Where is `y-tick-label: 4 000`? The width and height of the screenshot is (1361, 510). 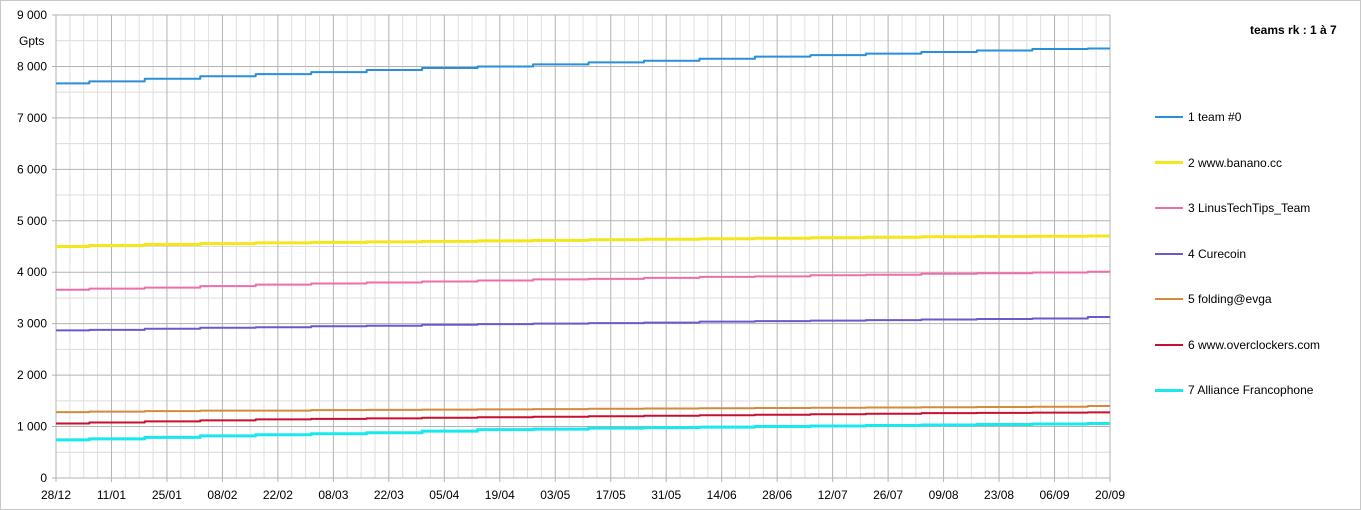 y-tick-label: 4 000 is located at coordinates (32, 272).